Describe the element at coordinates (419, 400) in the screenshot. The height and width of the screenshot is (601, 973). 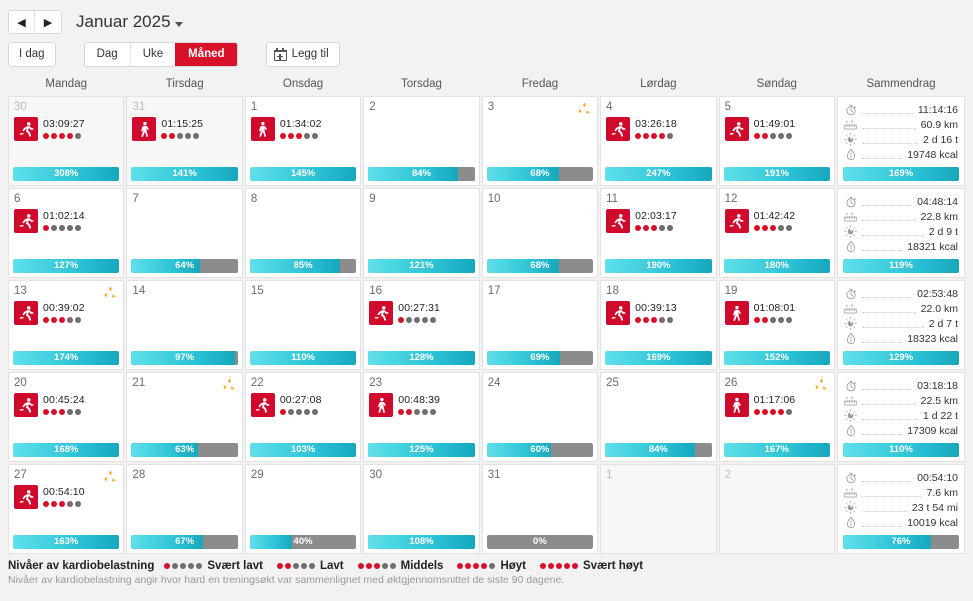
I see `activity-duration: 00:48:39` at that location.